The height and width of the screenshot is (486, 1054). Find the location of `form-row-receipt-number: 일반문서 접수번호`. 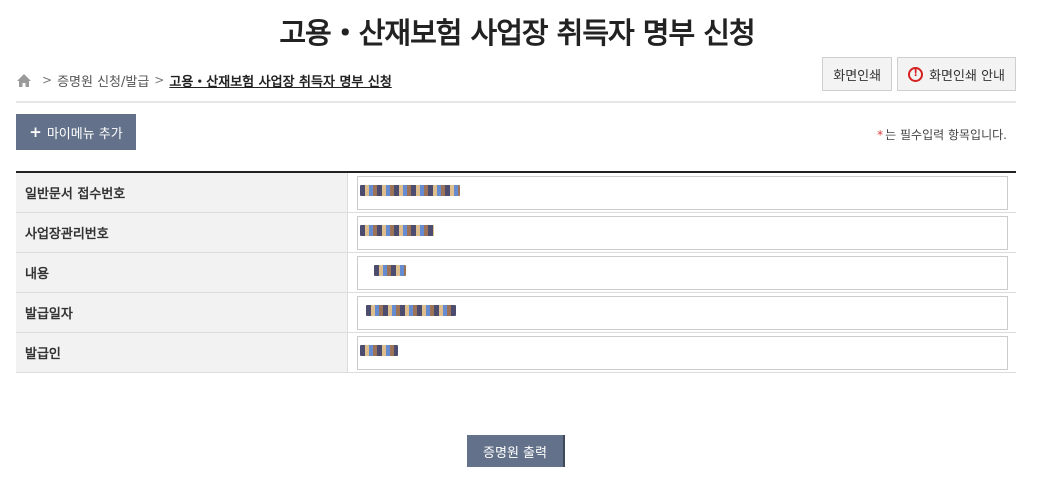

form-row-receipt-number: 일반문서 접수번호 is located at coordinates (516, 193).